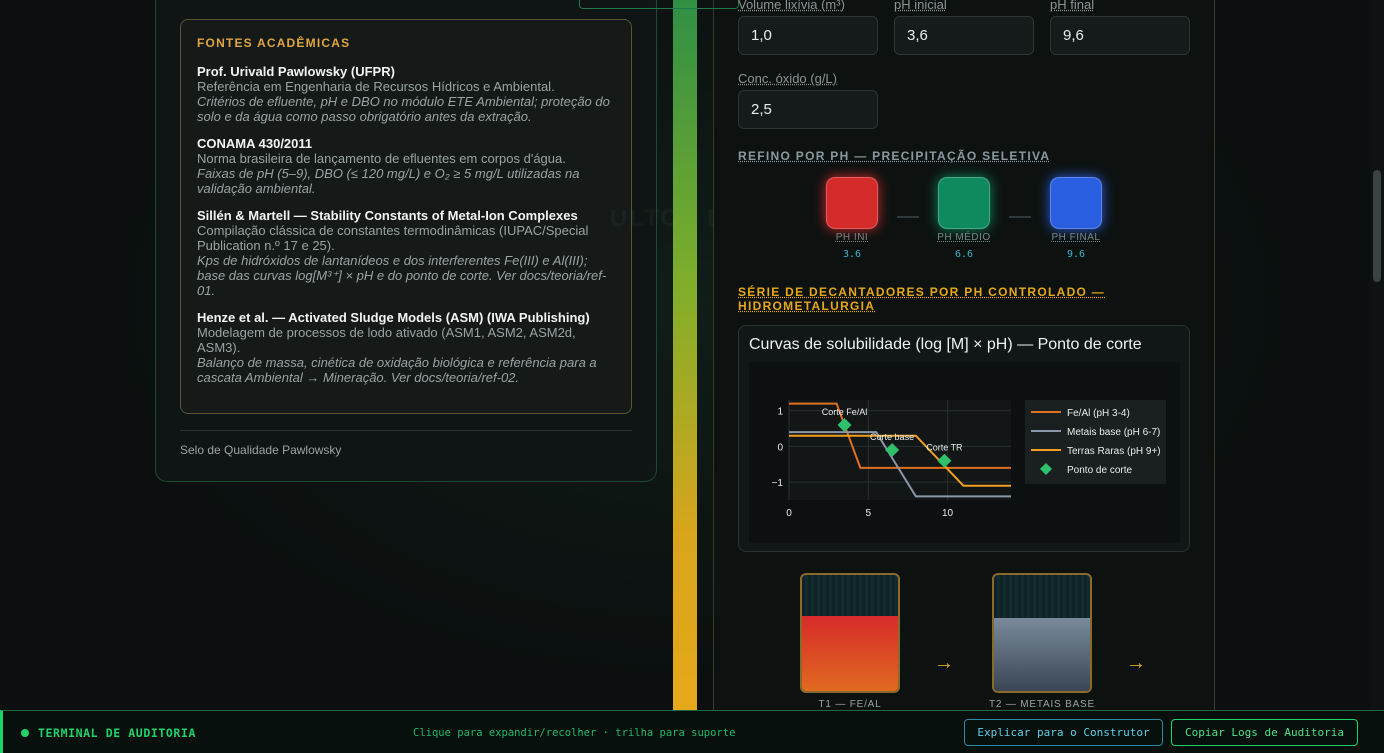 This screenshot has width=1384, height=753. I want to click on y-tick-label: −1, so click(778, 483).